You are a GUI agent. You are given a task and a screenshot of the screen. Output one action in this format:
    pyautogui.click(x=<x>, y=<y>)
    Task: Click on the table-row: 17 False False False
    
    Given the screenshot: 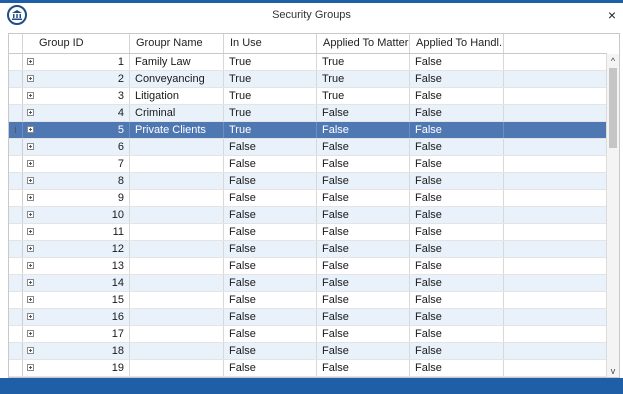 What is the action you would take?
    pyautogui.click(x=308, y=334)
    